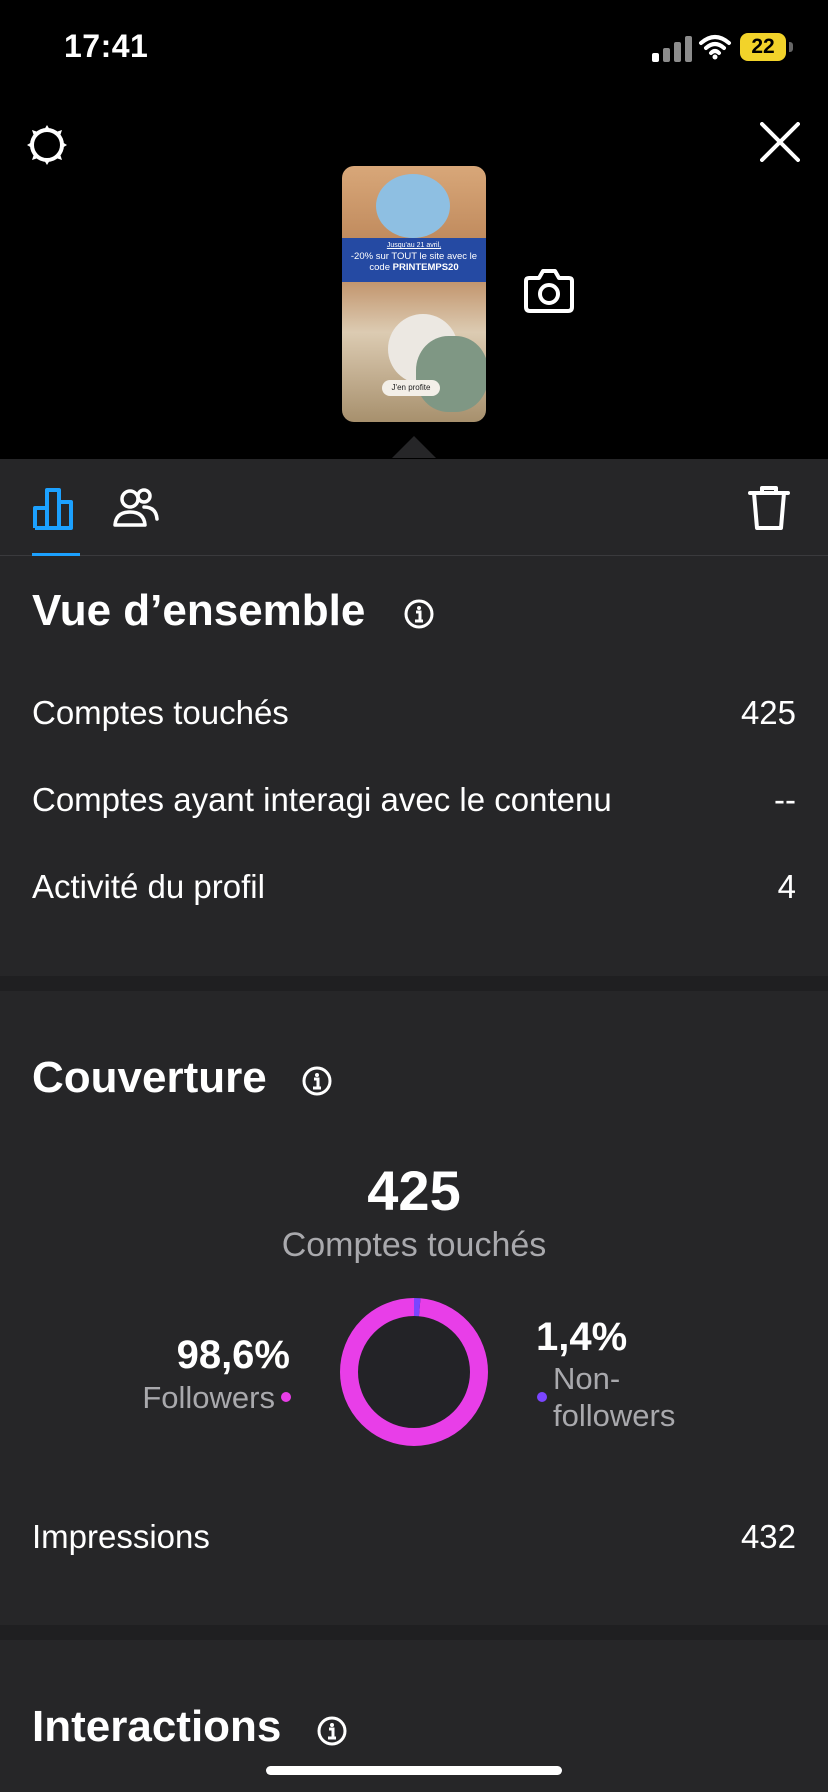 Image resolution: width=828 pixels, height=1792 pixels. What do you see at coordinates (322, 799) in the screenshot?
I see `engaged-accounts-label: Comptes ayant interagi avec le contenu` at bounding box center [322, 799].